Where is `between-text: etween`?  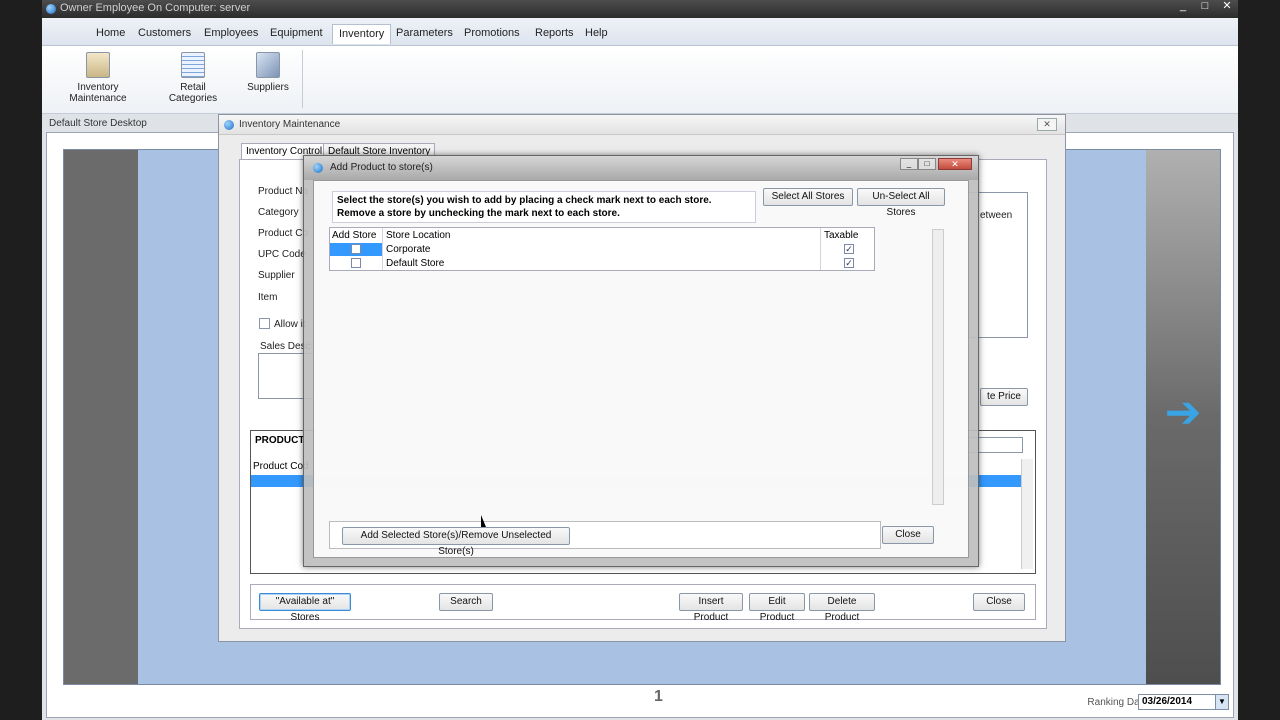 between-text: etween is located at coordinates (996, 215).